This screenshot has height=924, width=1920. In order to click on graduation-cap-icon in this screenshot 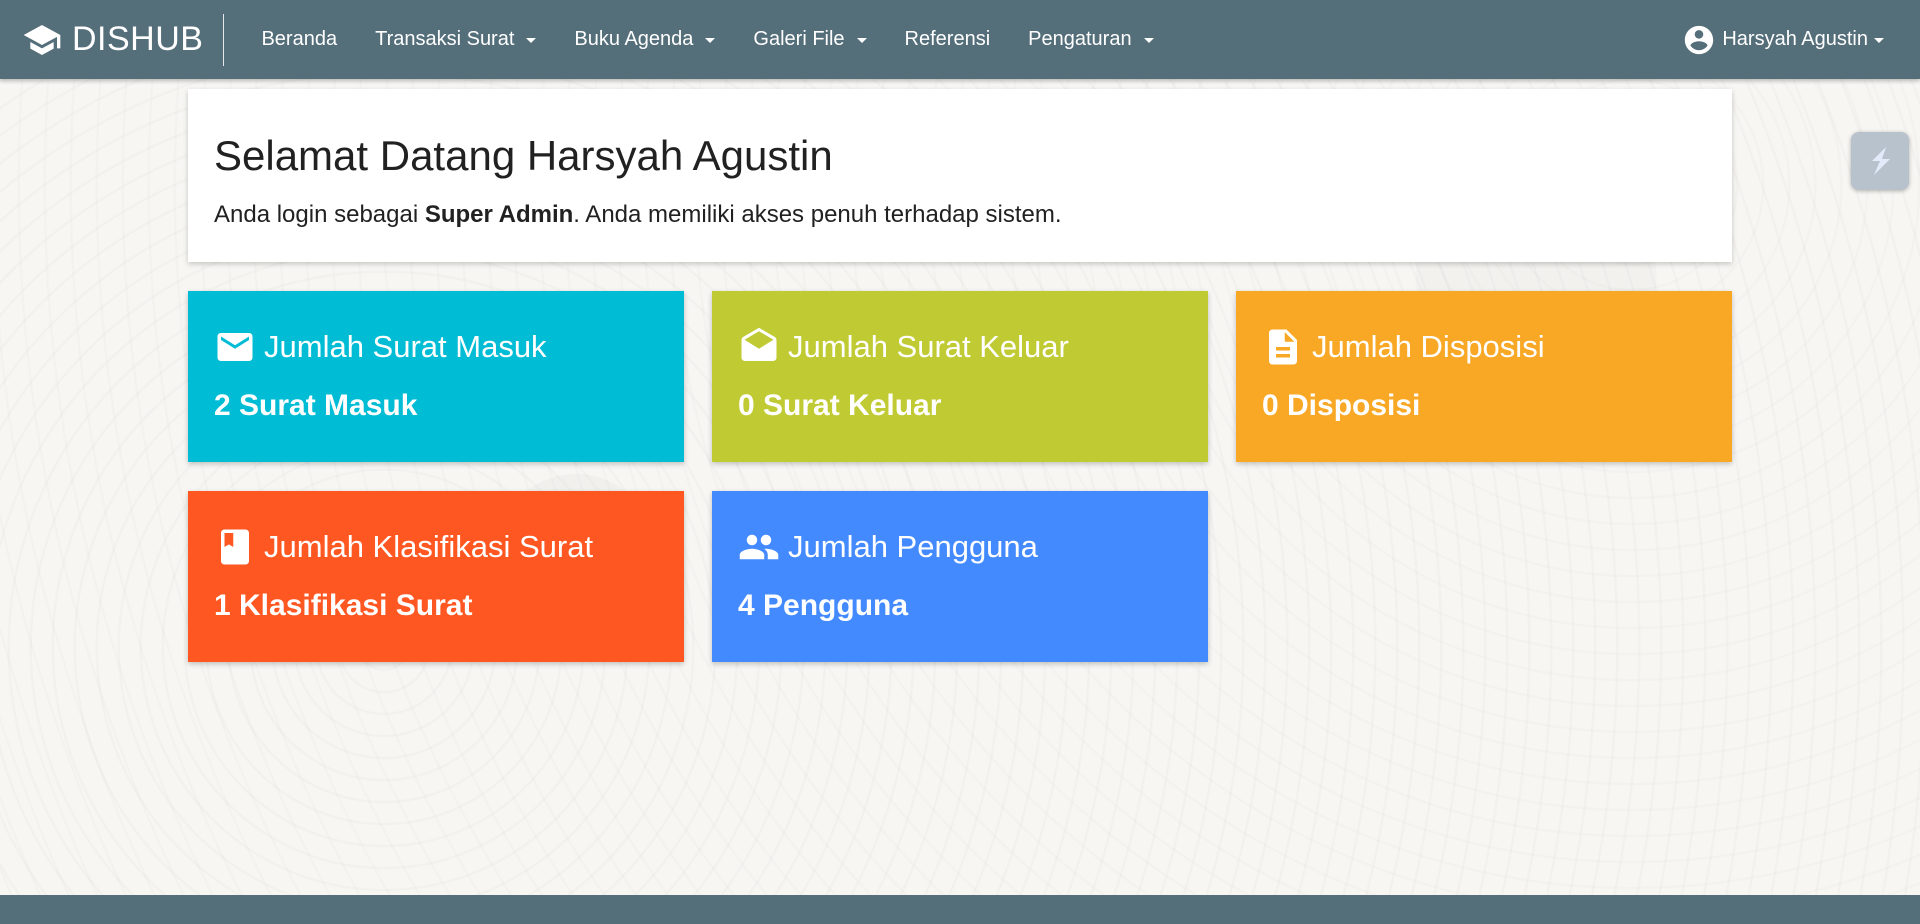, I will do `click(42, 39)`.